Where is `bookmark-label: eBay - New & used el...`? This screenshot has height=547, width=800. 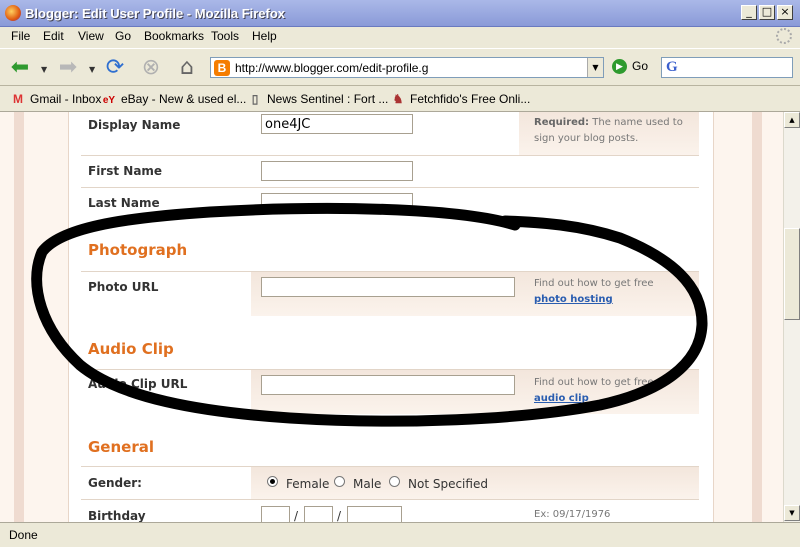 bookmark-label: eBay - New & used el... is located at coordinates (184, 99).